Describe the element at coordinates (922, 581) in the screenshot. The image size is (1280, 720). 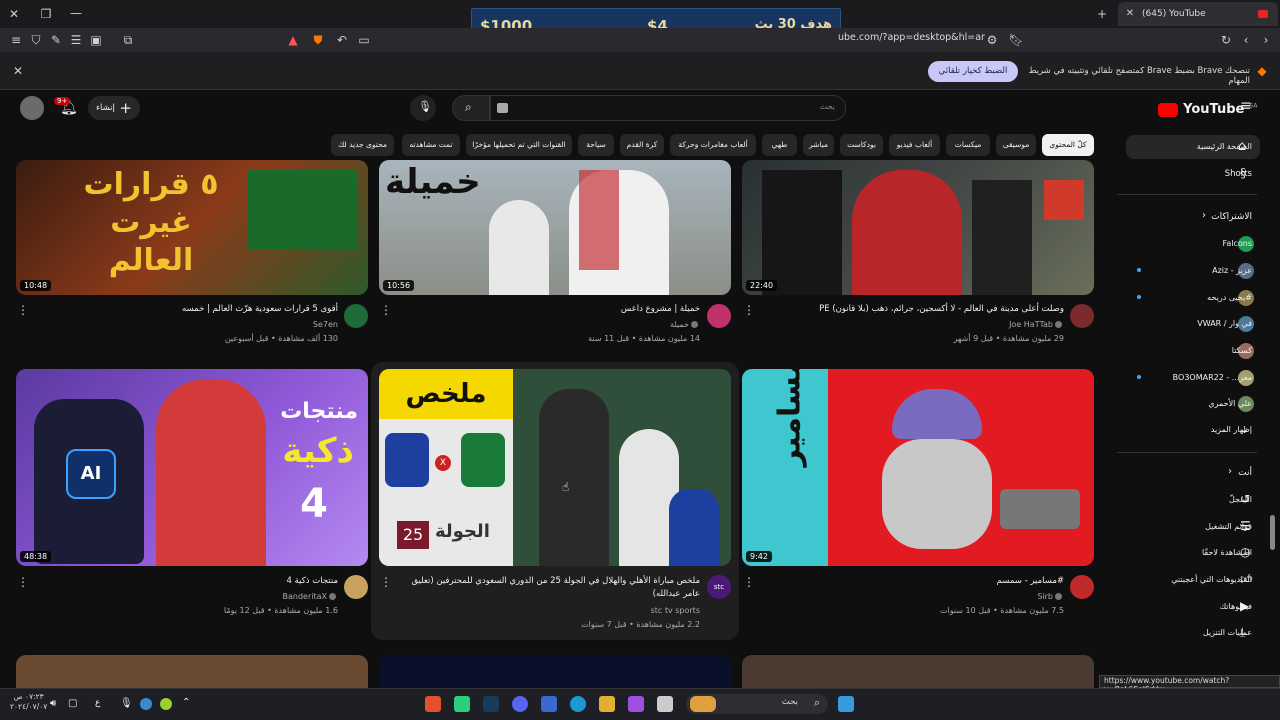
I see `video-title: #مسامير - سمسم` at that location.